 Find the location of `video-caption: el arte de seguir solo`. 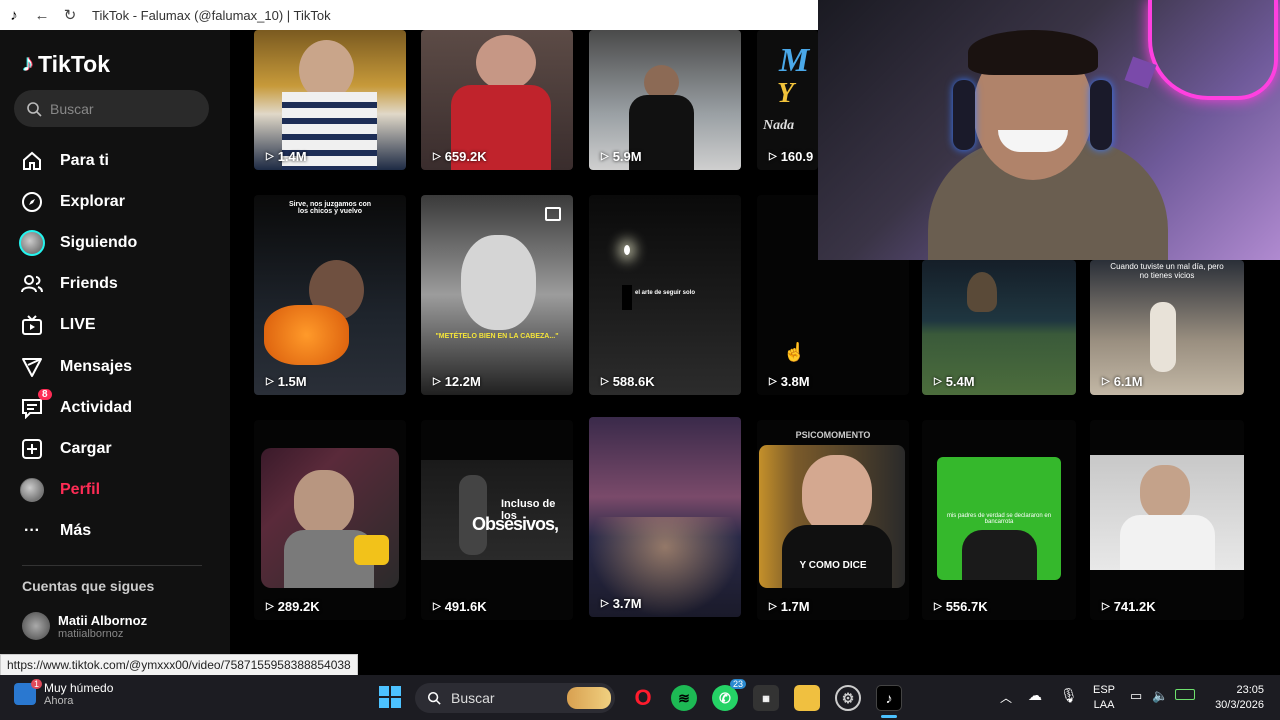

video-caption: el arte de seguir solo is located at coordinates (665, 293).